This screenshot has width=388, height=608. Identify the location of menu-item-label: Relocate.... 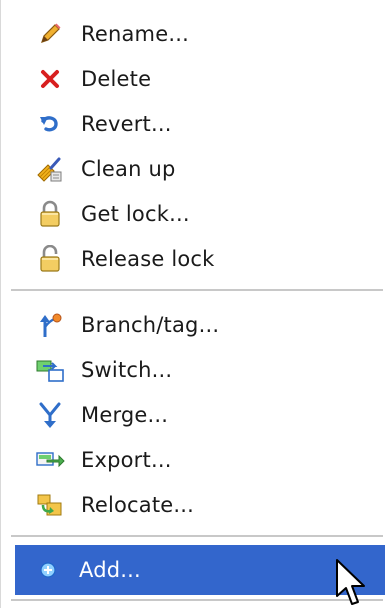
(138, 504).